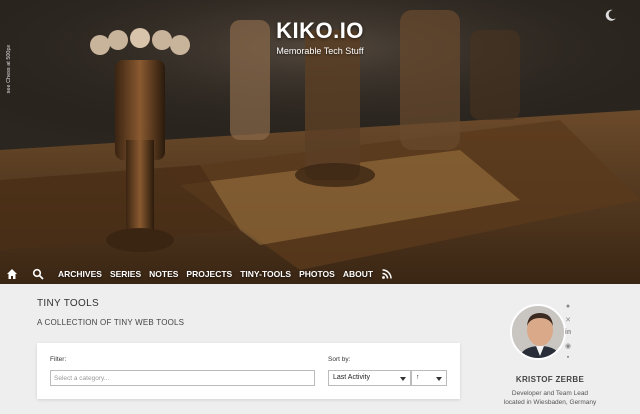 This screenshot has height=414, width=640. Describe the element at coordinates (351, 377) in the screenshot. I see `sort-select-value: Last Activity` at that location.